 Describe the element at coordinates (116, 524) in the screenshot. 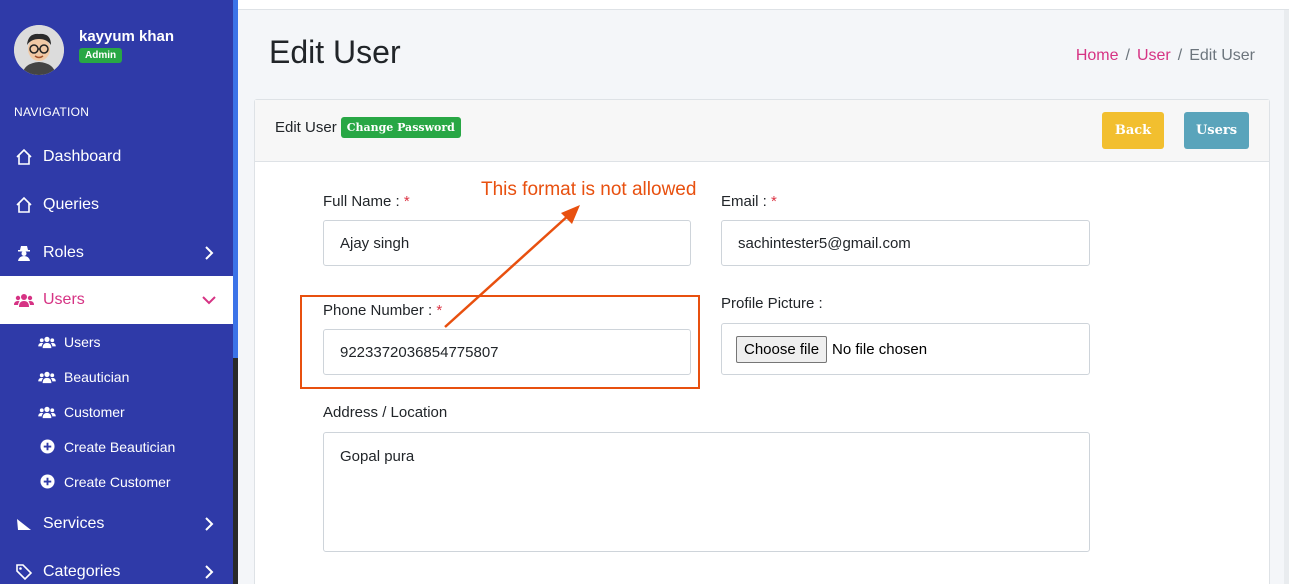

I see `sidebar-item-services: Services` at that location.